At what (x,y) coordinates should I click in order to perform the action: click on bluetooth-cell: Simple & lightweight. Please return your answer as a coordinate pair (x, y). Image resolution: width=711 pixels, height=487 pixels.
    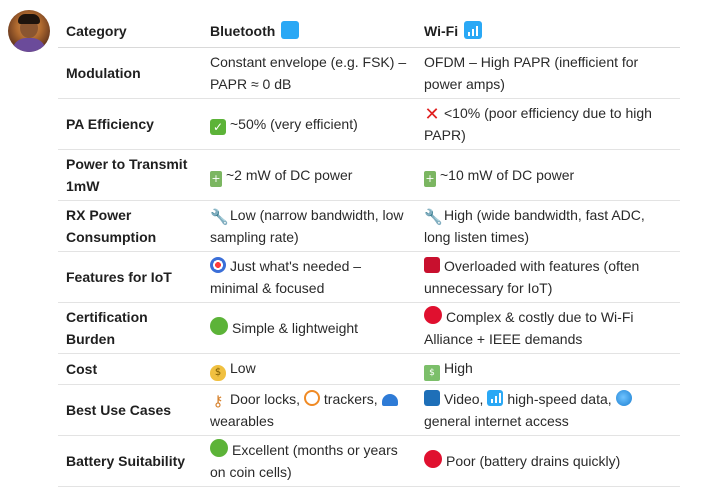
    Looking at the image, I should click on (309, 328).